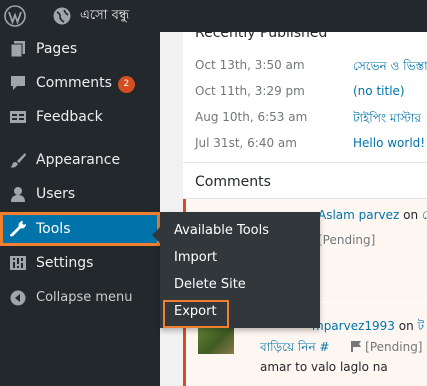 Image resolution: width=427 pixels, height=386 pixels. What do you see at coordinates (379, 91) in the screenshot?
I see `published-post-link: (no title)` at bounding box center [379, 91].